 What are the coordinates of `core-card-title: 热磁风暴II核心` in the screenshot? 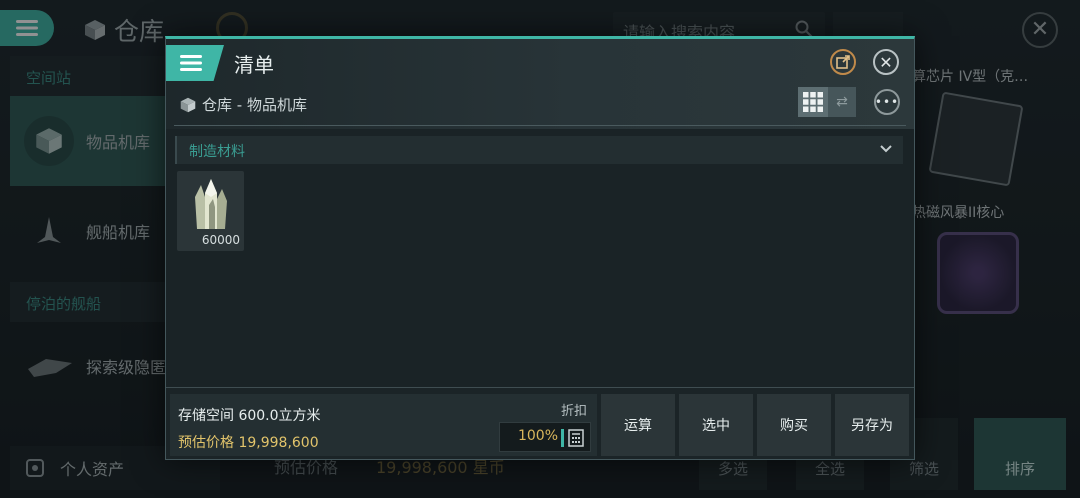 It's located at (958, 213).